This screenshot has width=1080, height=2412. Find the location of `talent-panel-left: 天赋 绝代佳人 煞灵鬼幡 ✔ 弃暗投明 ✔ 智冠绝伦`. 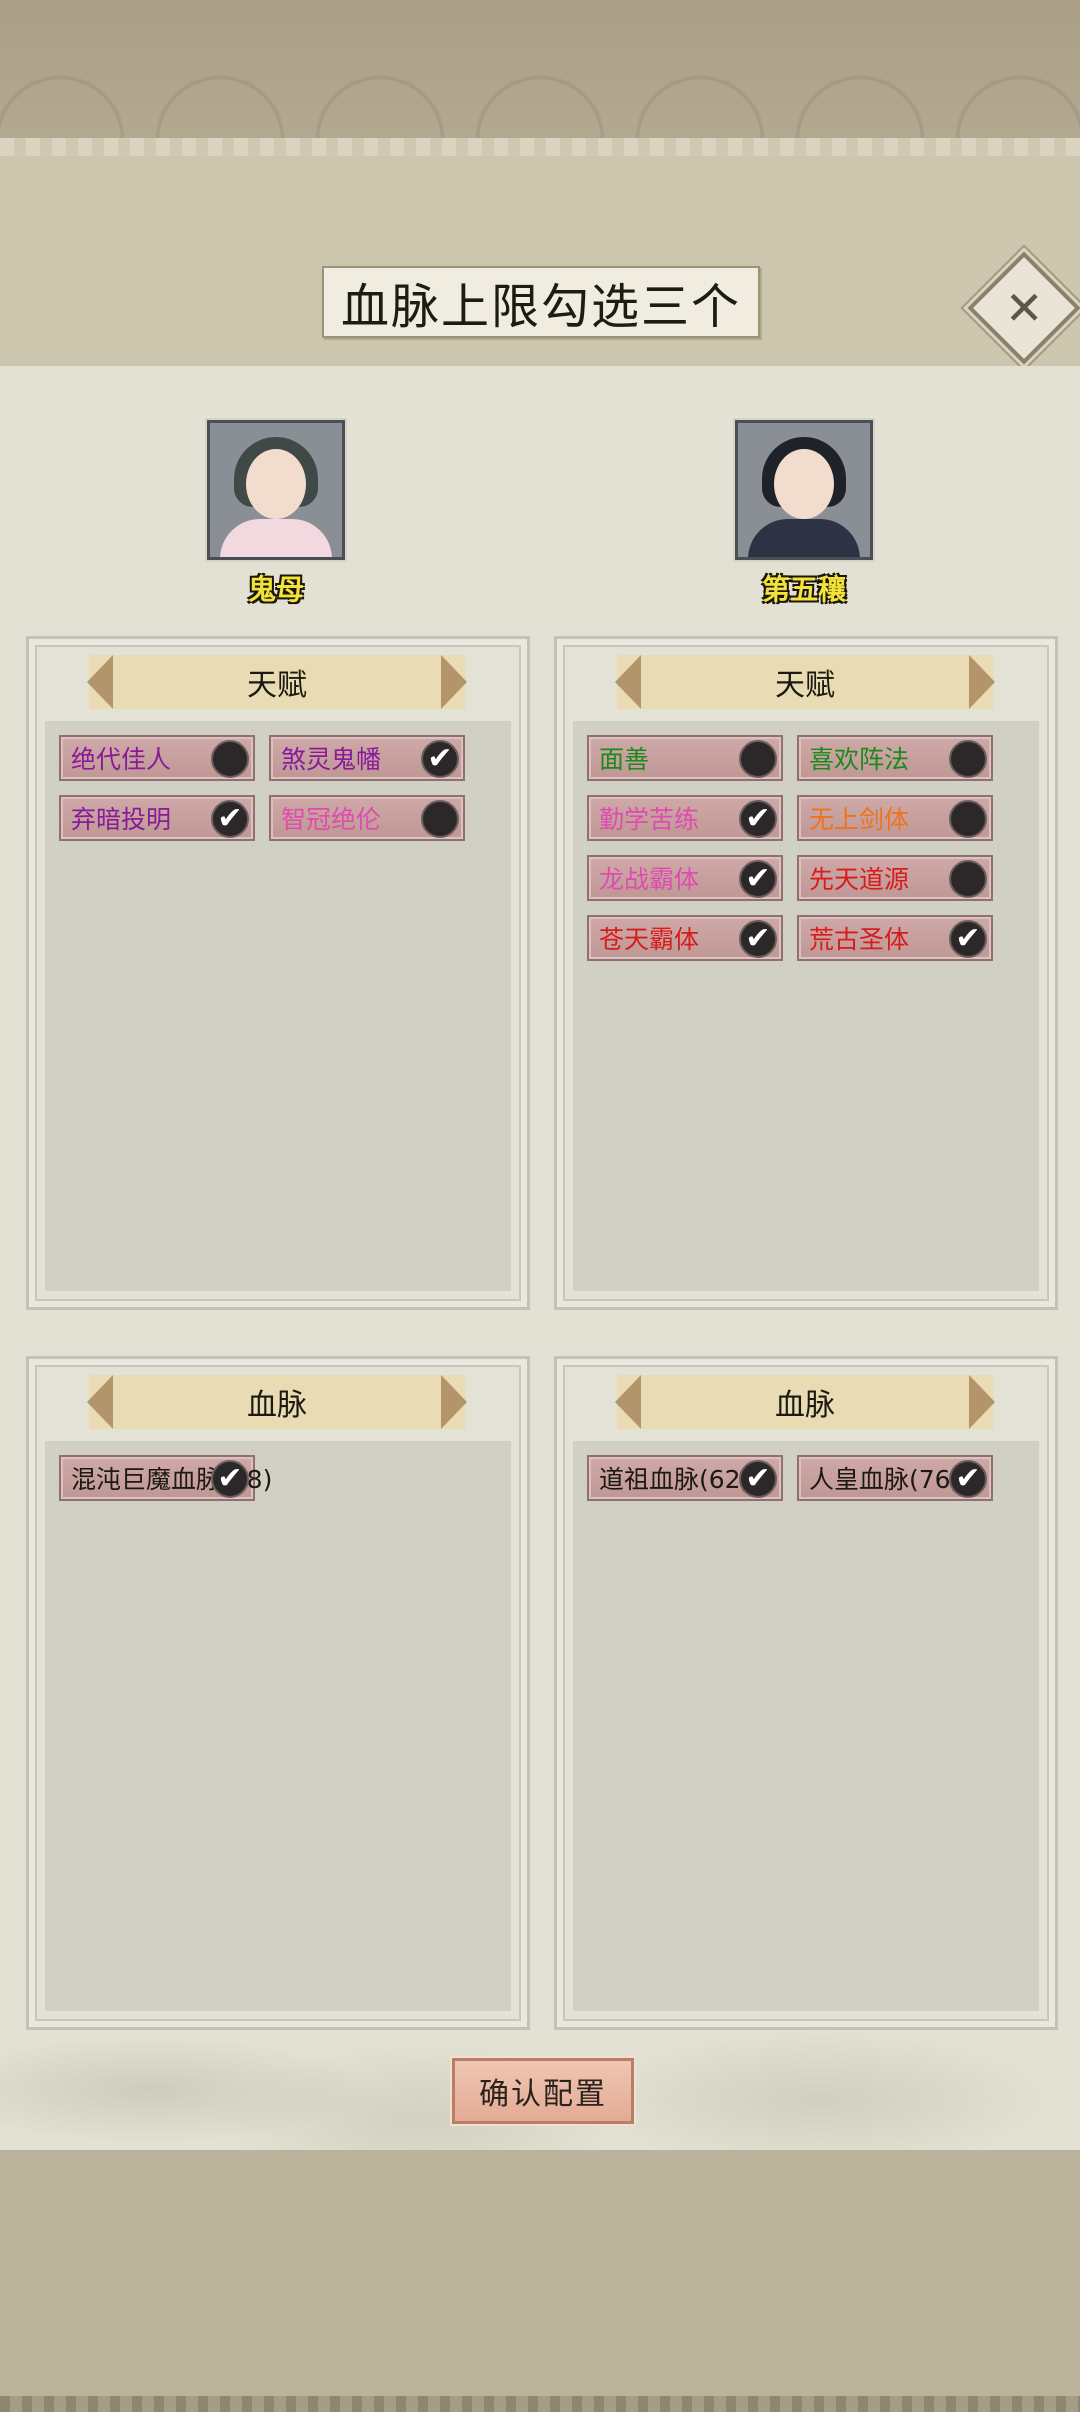

talent-panel-left: 天赋 绝代佳人 煞灵鬼幡 ✔ 弃暗投明 ✔ 智冠绝伦 is located at coordinates (278, 973).